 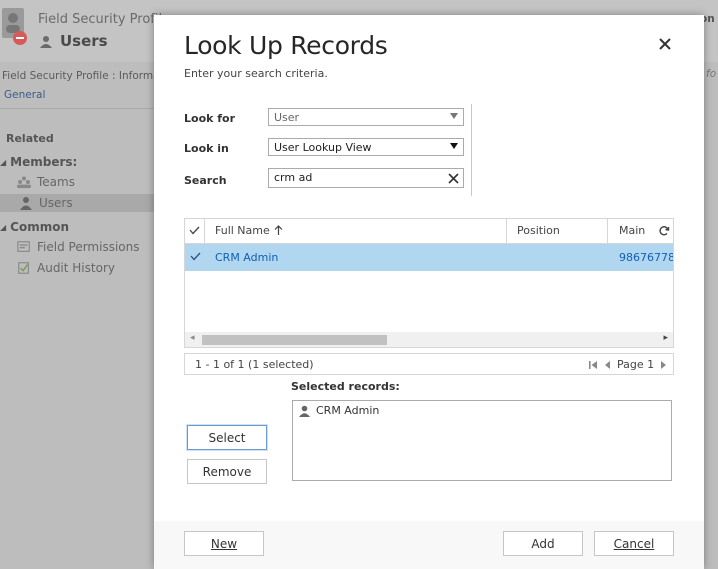 I want to click on nav-item-label: Audit History, so click(x=76, y=268).